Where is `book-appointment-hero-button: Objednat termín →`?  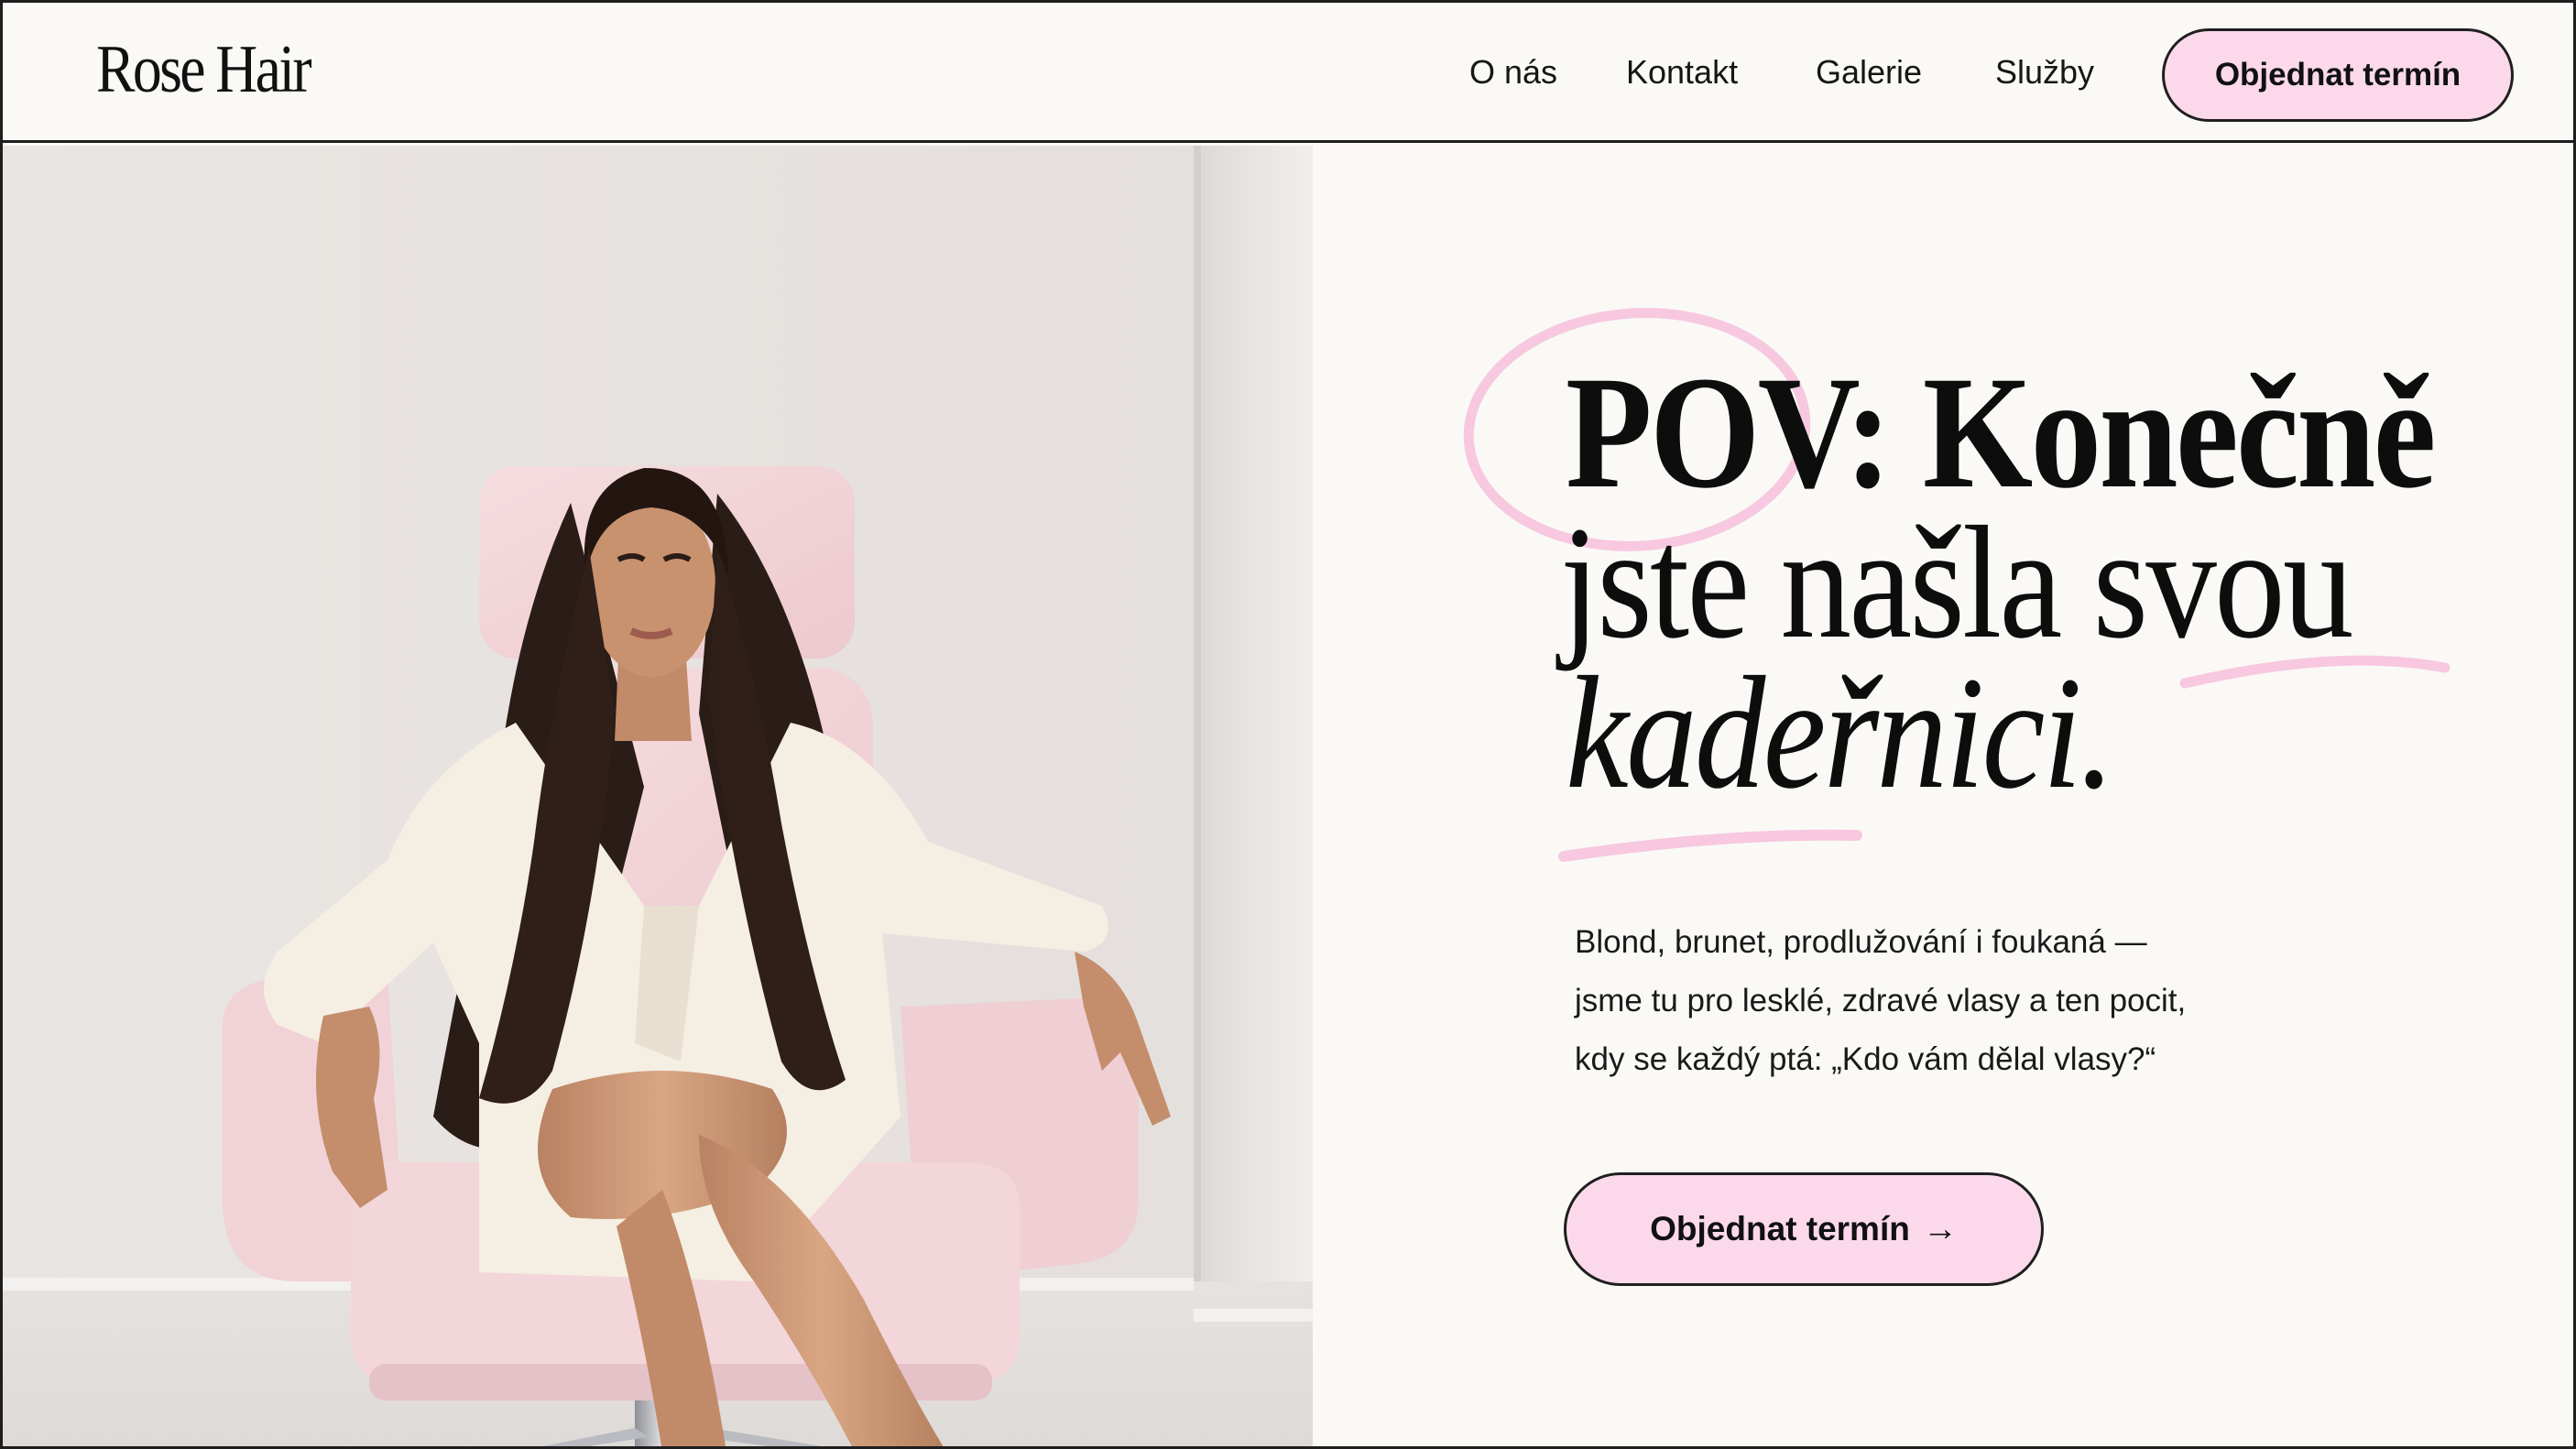
book-appointment-hero-button: Objednat termín → is located at coordinates (1804, 1229).